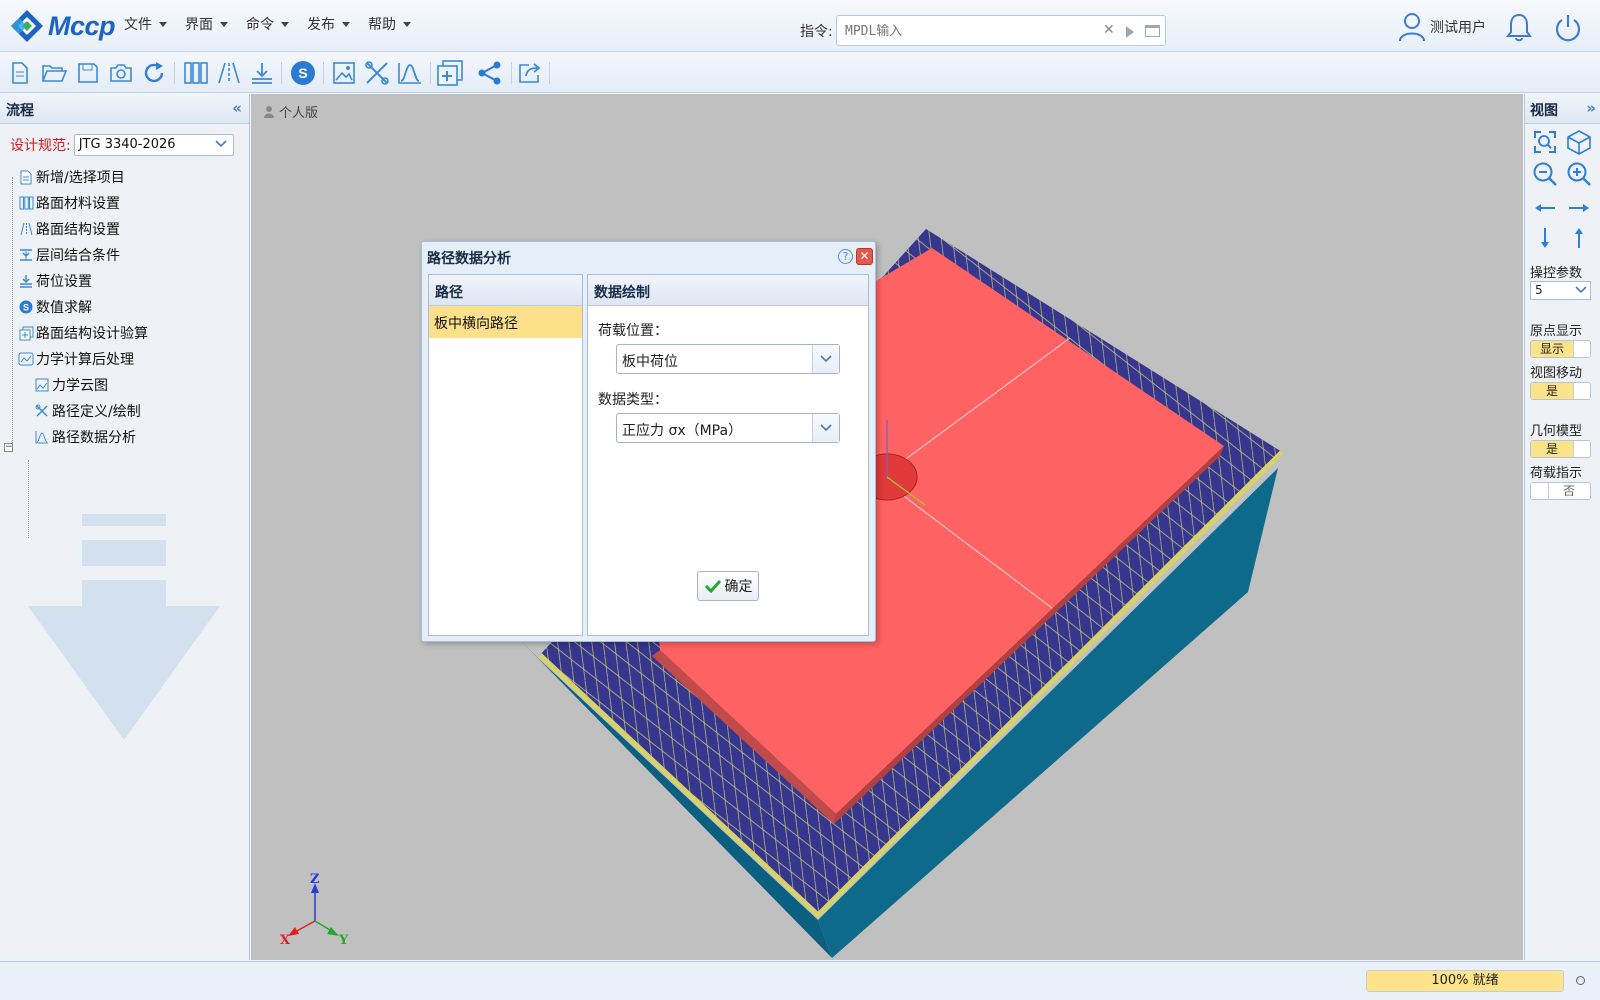 The width and height of the screenshot is (1600, 1000). What do you see at coordinates (64, 282) in the screenshot?
I see `tree-item-label: 荷位设置` at bounding box center [64, 282].